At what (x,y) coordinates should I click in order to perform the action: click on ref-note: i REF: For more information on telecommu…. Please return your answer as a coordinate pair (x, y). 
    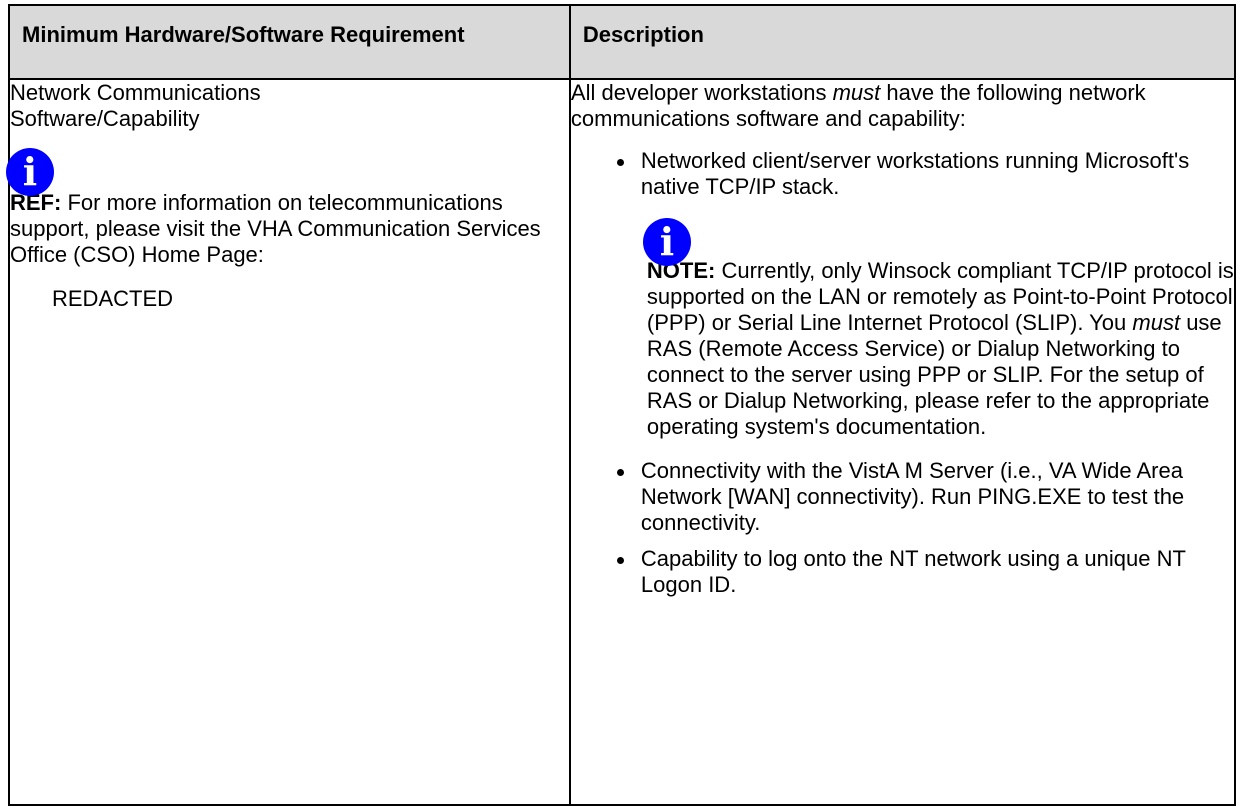
    Looking at the image, I should click on (287, 230).